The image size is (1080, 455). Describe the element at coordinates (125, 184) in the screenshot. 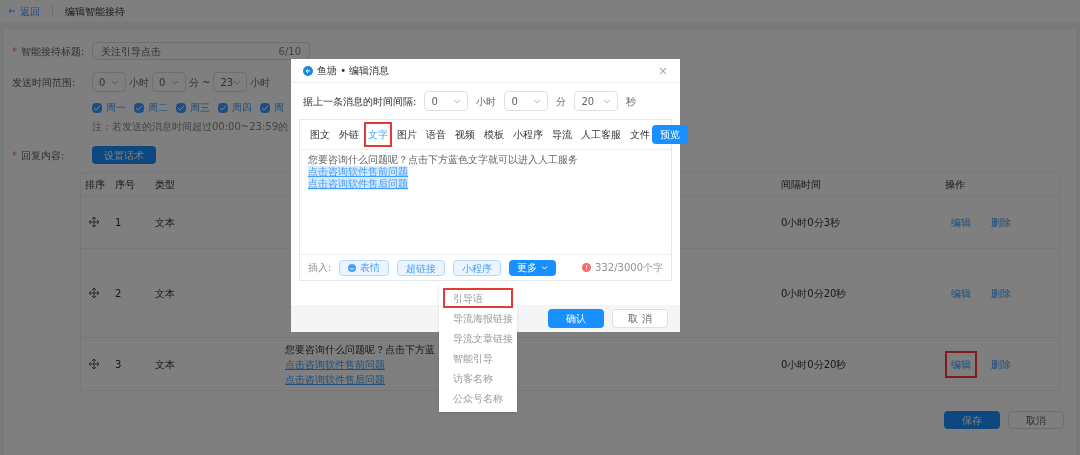

I see `column-header: 序号` at that location.